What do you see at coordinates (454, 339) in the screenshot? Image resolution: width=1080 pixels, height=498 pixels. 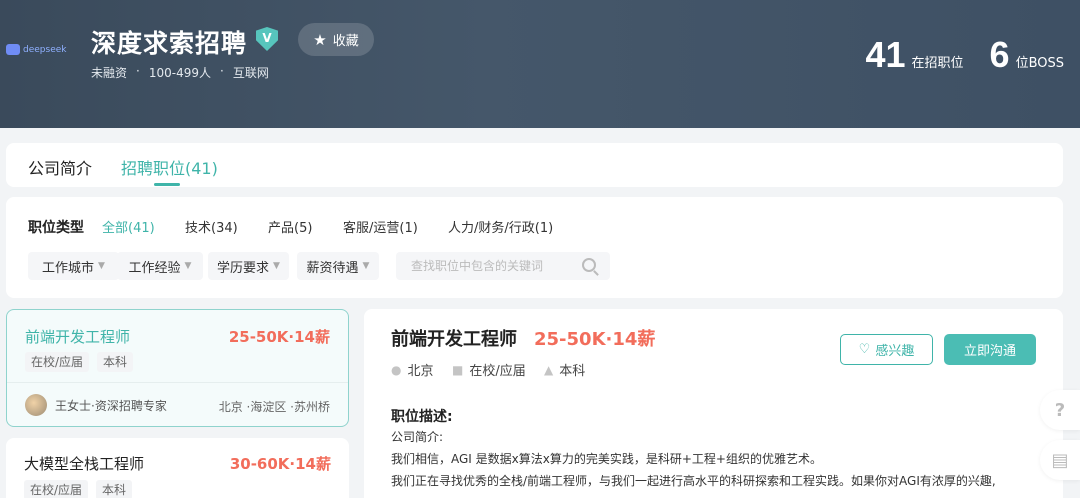 I see `detail-title: 前端开发工程师` at bounding box center [454, 339].